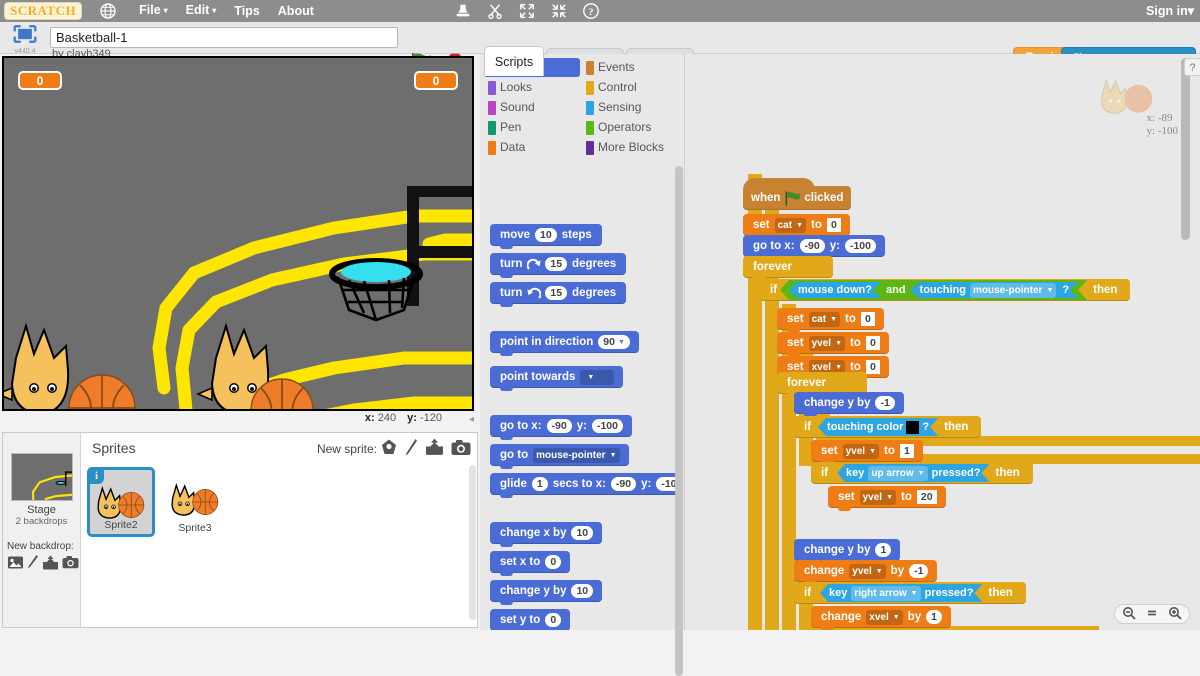 This screenshot has height=676, width=1200. I want to click on sign-in-button: Sign in▾, so click(1170, 11).